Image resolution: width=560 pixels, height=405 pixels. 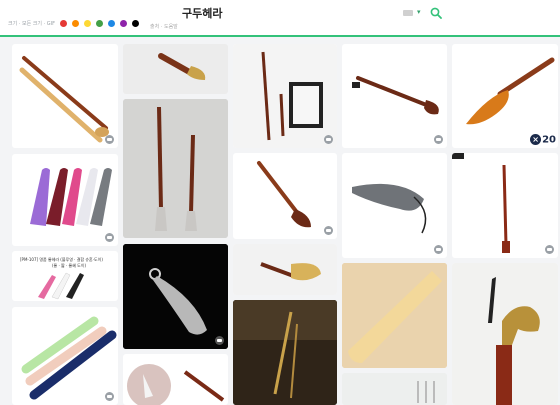 I want to click on colored-shoehorns-image, so click(x=71, y=197).